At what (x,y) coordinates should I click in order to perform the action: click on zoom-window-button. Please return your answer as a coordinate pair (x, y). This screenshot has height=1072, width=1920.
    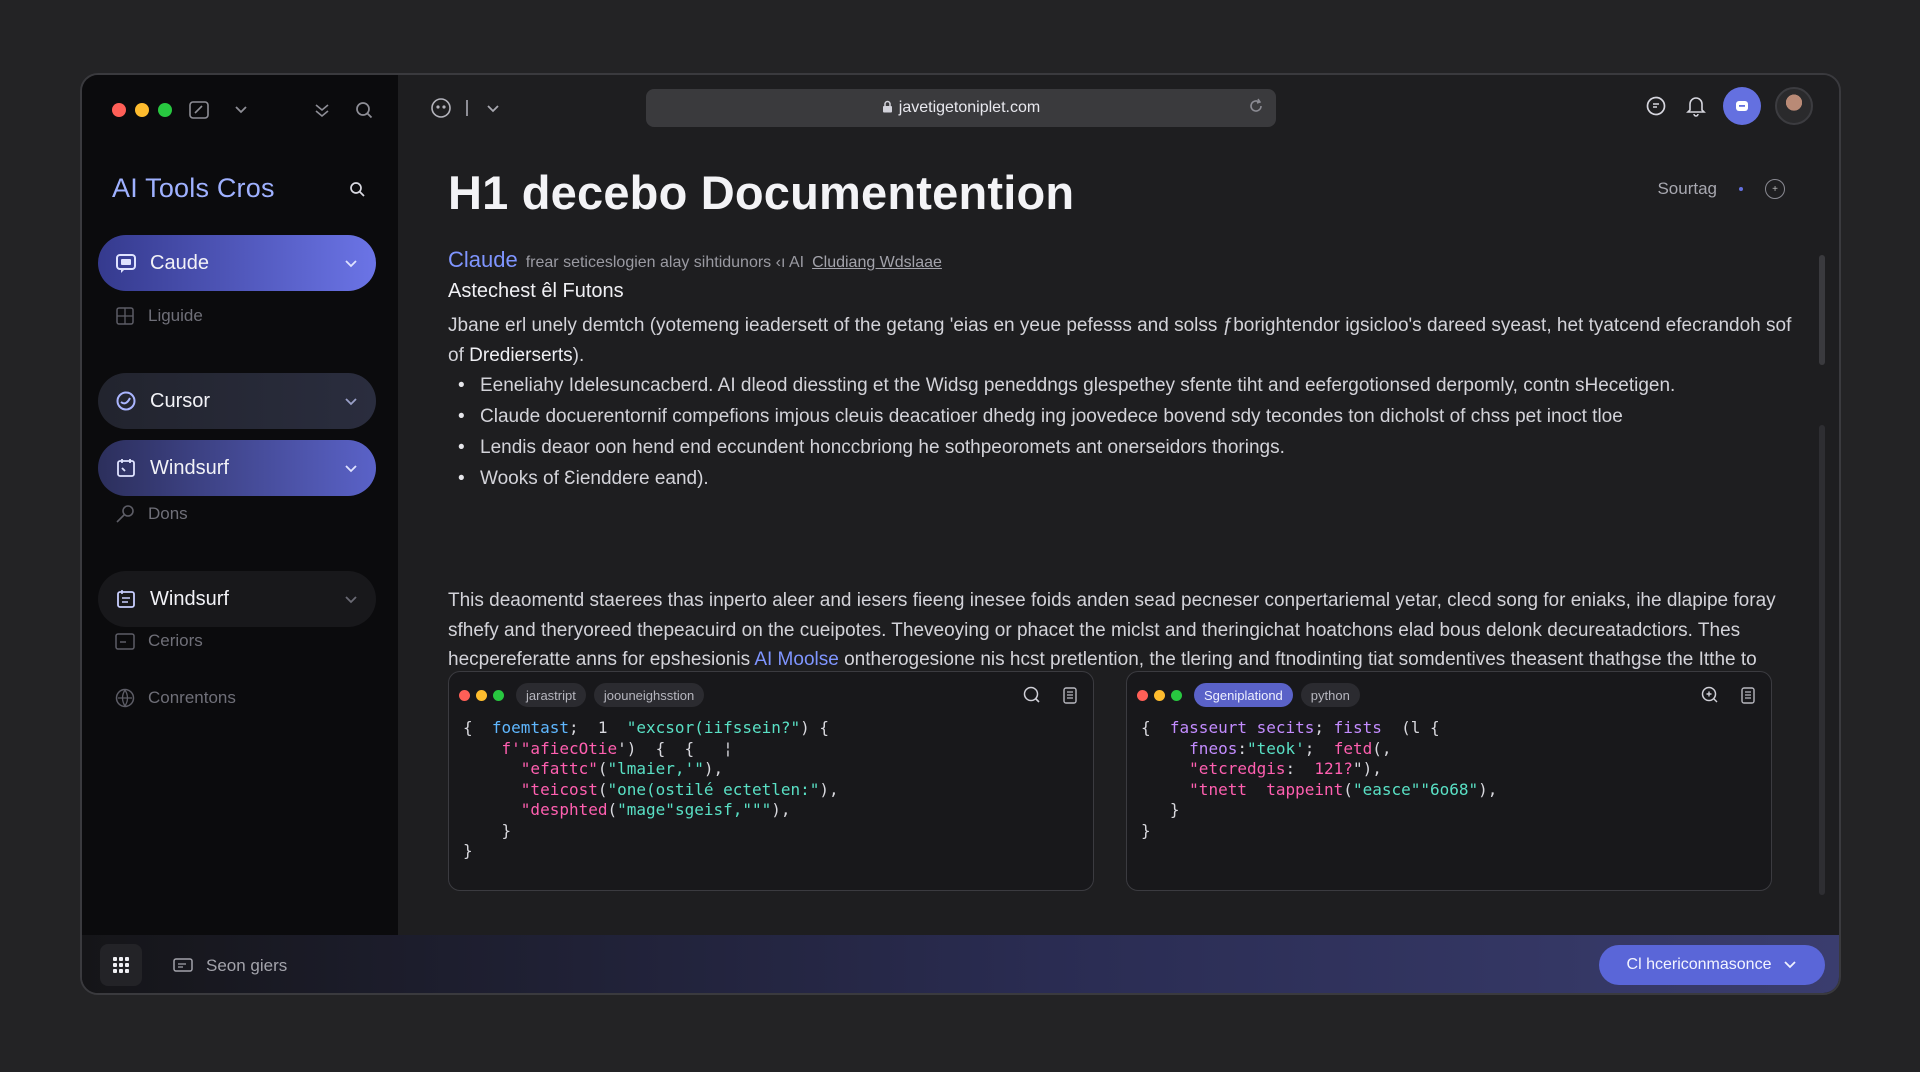
    Looking at the image, I should click on (165, 110).